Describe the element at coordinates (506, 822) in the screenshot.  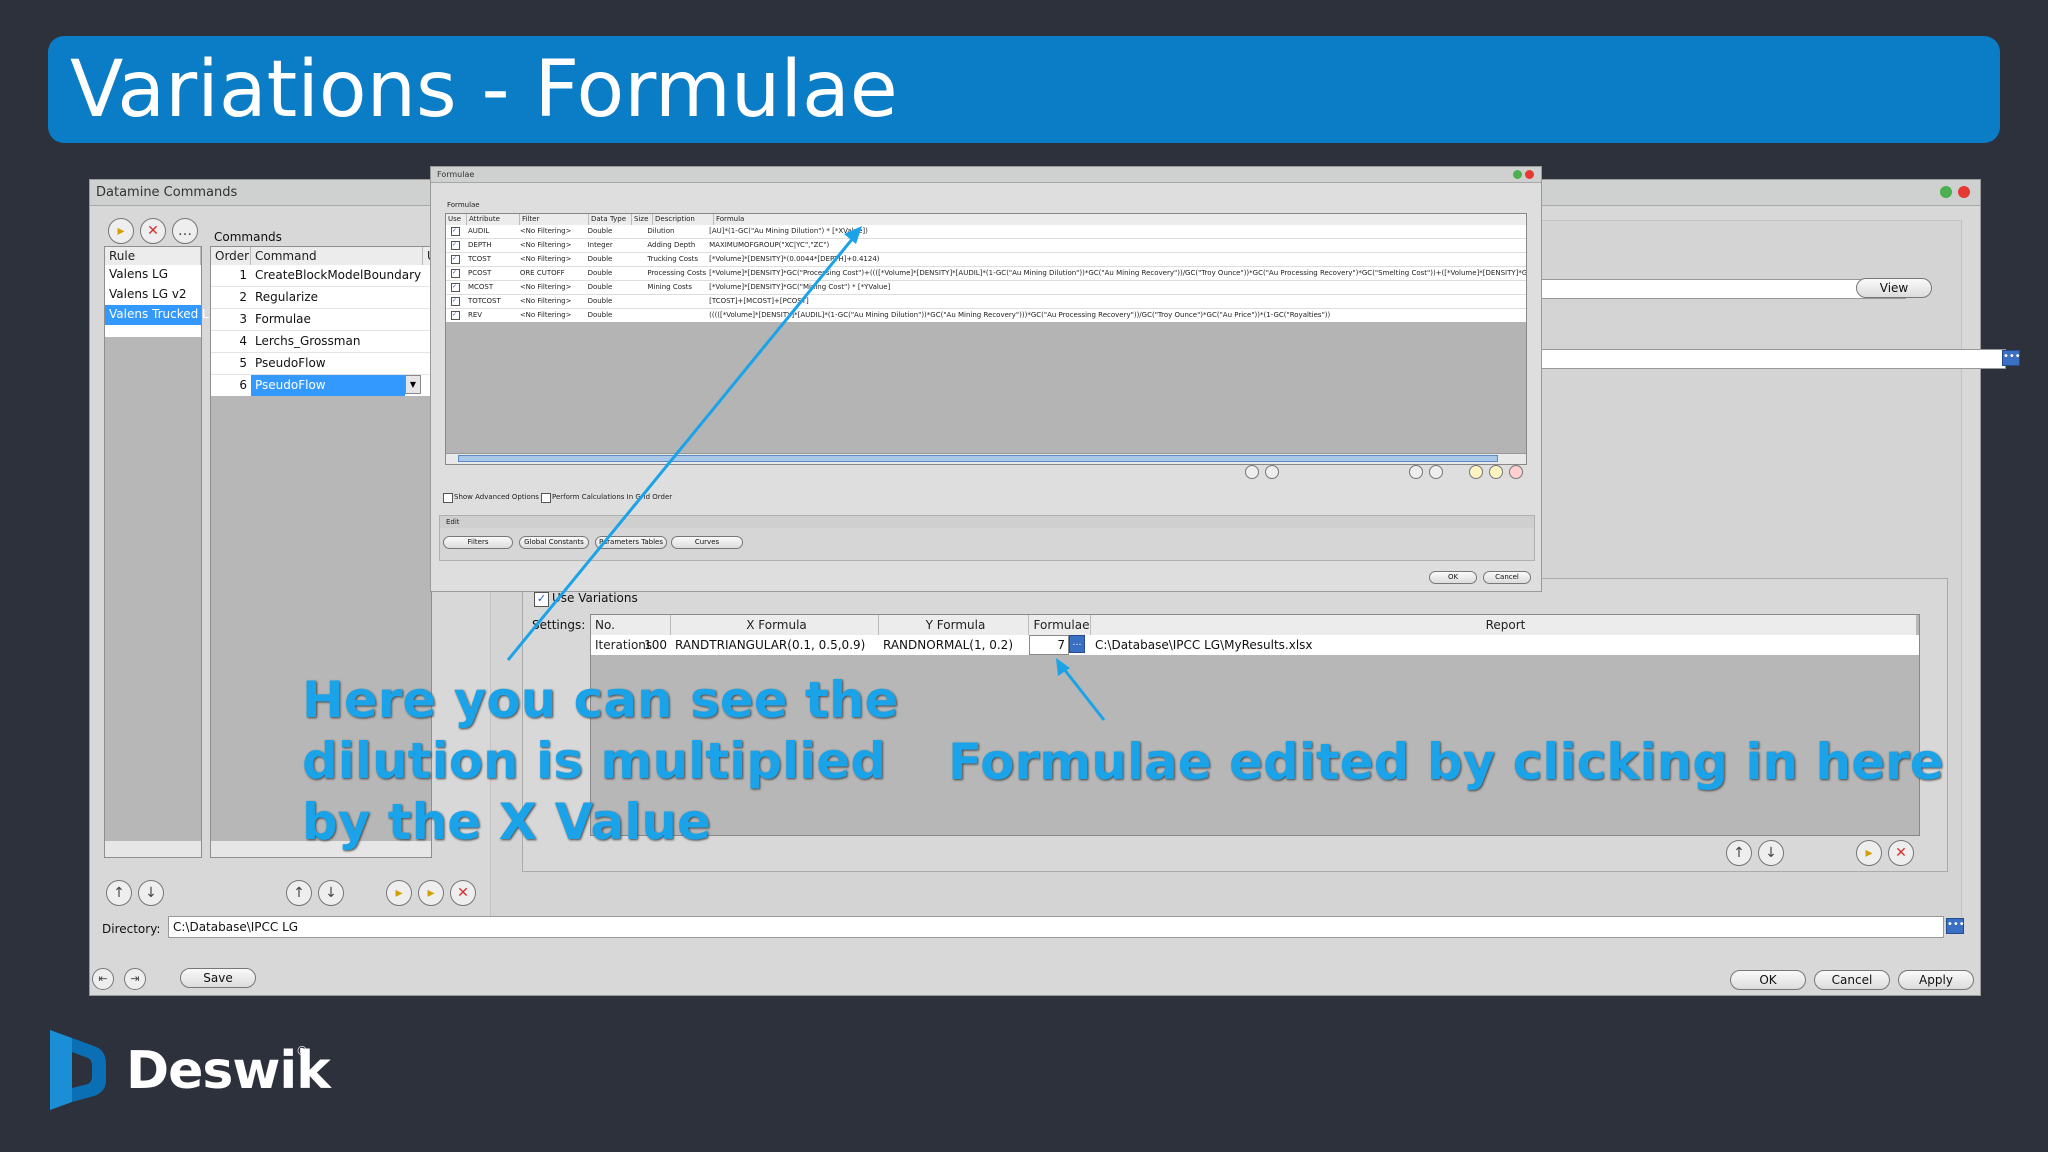
I see `callout-left-line: by the X Value` at that location.